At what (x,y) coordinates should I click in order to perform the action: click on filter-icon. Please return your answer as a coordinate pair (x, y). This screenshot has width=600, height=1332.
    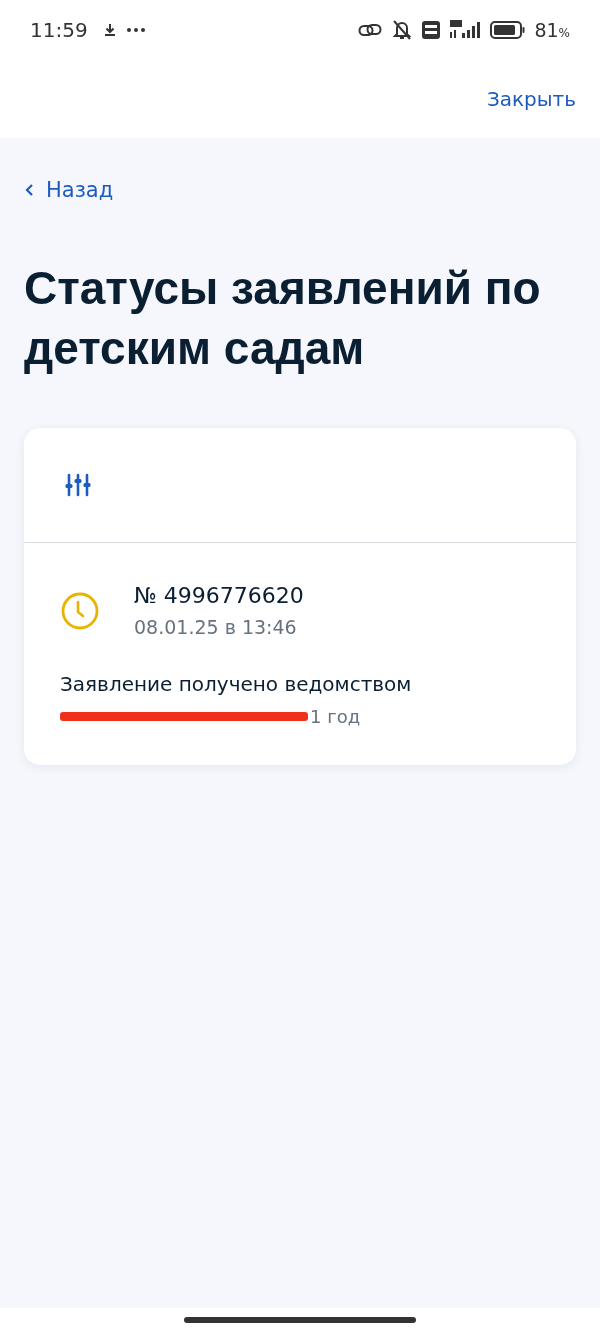
    Looking at the image, I should click on (78, 485).